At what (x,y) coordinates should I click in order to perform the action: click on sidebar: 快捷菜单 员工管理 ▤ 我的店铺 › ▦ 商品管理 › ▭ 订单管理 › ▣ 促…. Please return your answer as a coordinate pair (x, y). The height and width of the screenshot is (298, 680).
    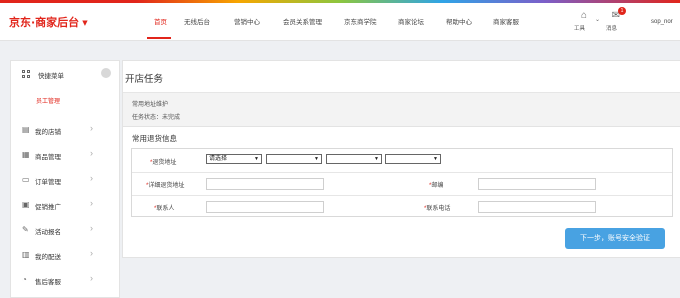
    Looking at the image, I should click on (65, 179).